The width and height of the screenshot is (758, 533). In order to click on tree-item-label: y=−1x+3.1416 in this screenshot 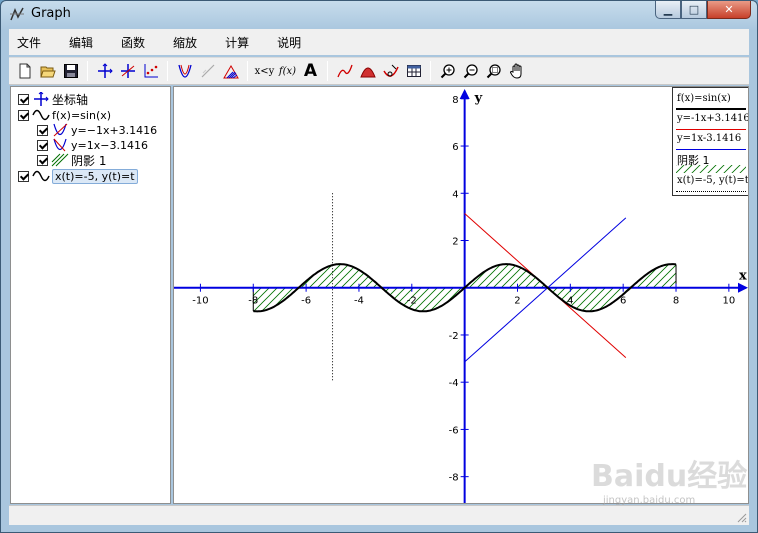, I will do `click(114, 130)`.